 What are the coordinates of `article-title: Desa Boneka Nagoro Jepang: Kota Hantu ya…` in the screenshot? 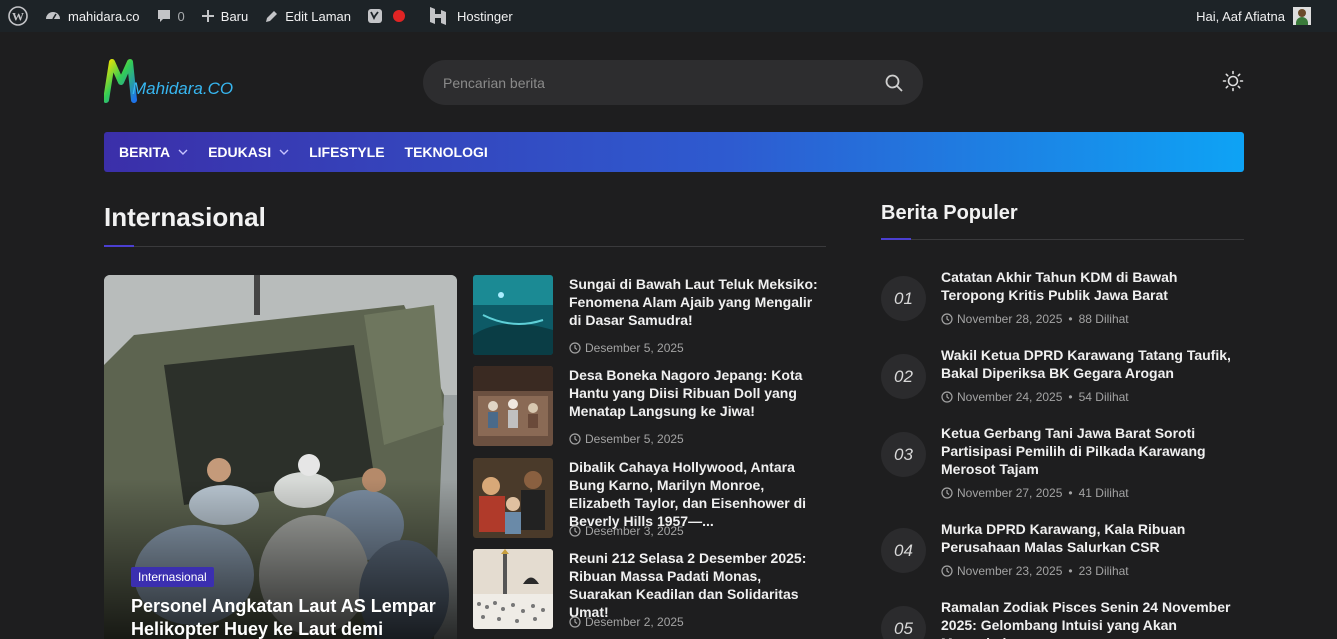 It's located at (698, 393).